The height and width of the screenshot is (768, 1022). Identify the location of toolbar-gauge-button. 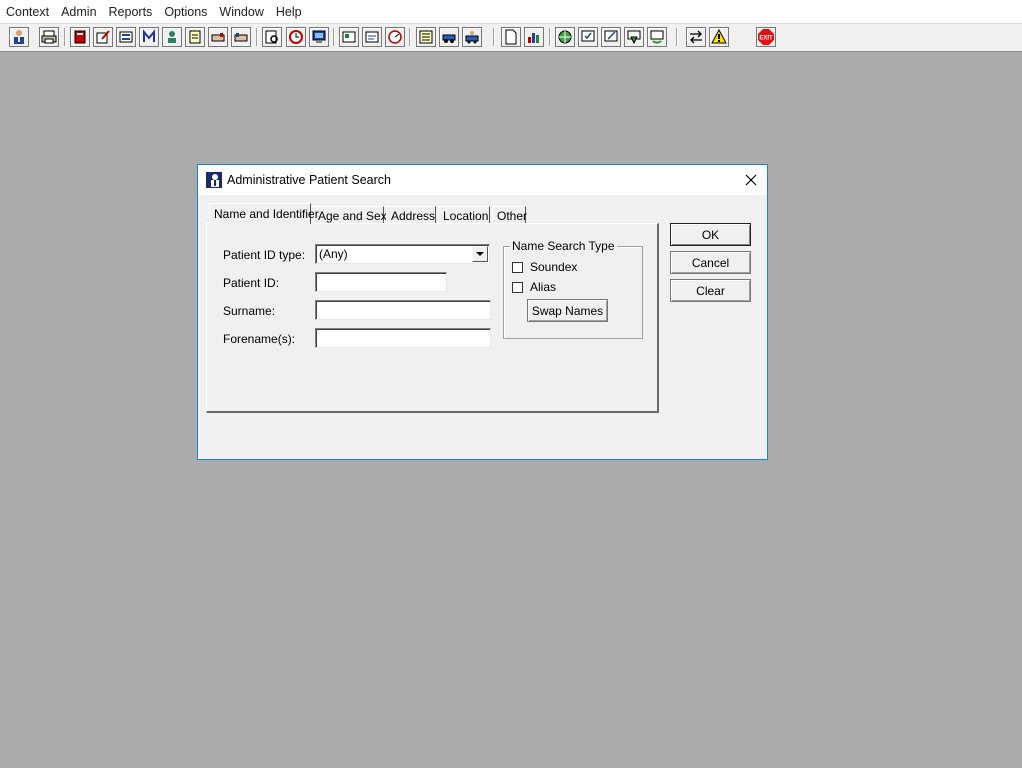
(395, 37).